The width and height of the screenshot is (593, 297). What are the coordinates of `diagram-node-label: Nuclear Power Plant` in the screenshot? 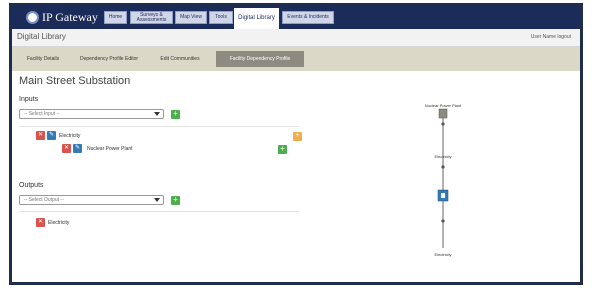 It's located at (443, 105).